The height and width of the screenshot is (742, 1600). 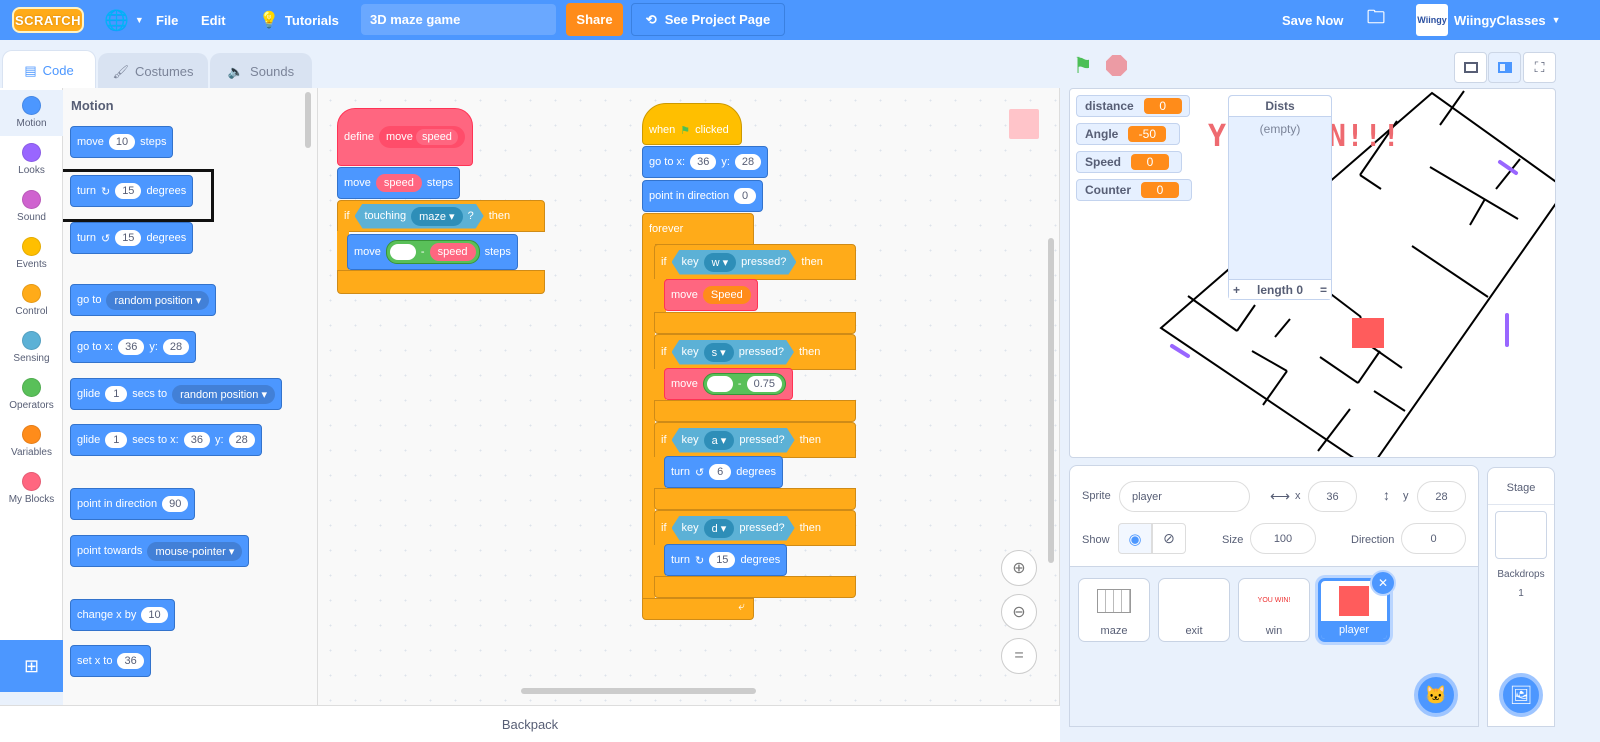 I want to click on key-dropdown: a ▾, so click(x=719, y=440).